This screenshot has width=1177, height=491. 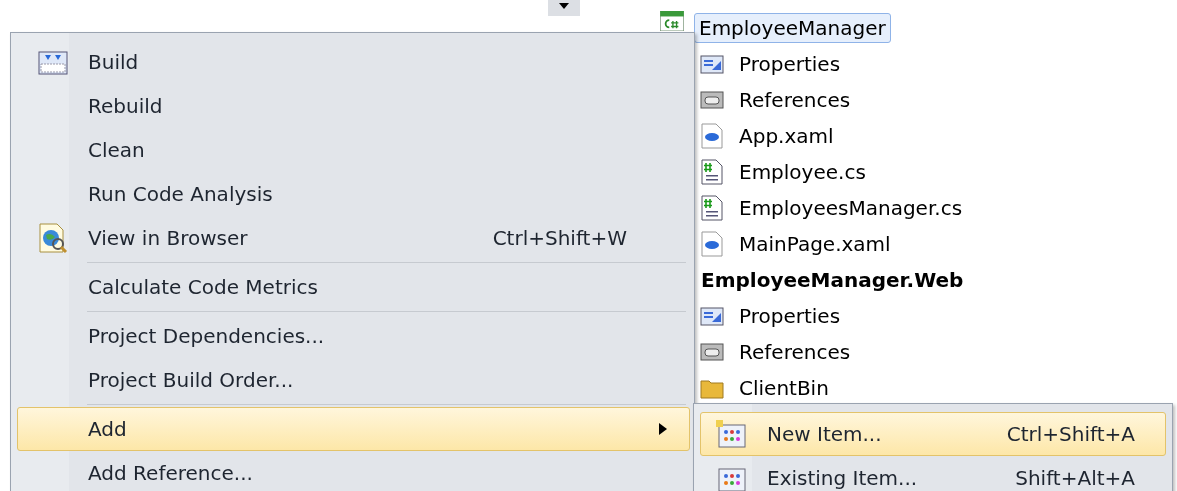 I want to click on tree-item: Employee.cs, so click(x=802, y=172).